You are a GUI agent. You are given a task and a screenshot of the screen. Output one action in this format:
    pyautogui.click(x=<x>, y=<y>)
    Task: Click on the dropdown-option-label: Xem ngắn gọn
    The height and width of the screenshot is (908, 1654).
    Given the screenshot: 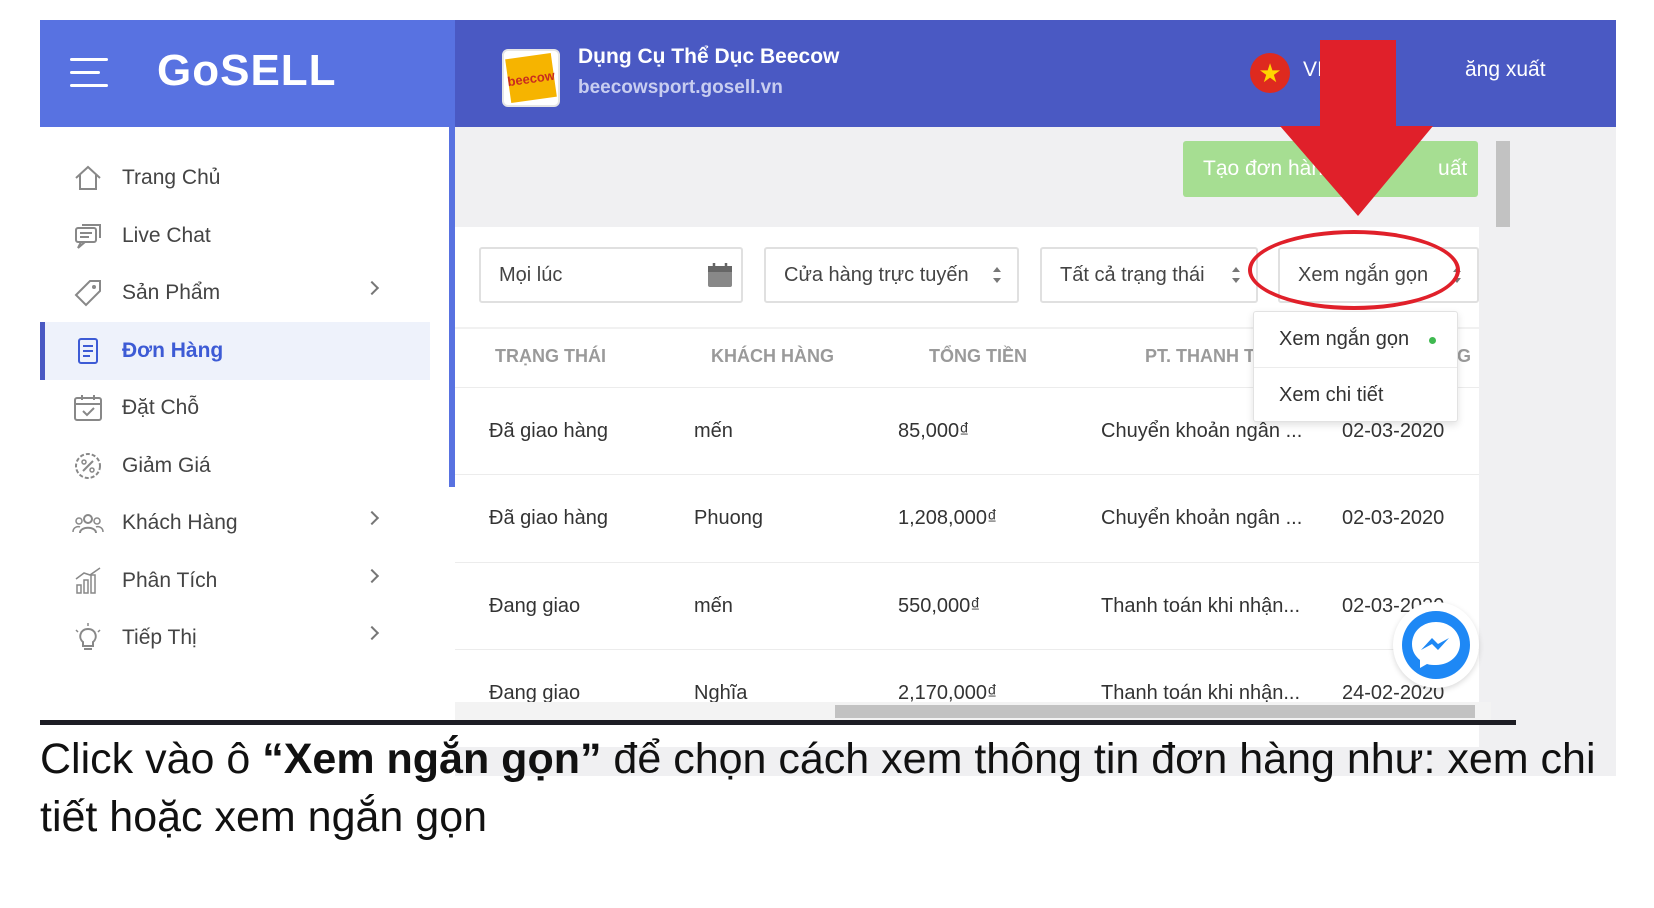 What is the action you would take?
    pyautogui.click(x=1344, y=338)
    